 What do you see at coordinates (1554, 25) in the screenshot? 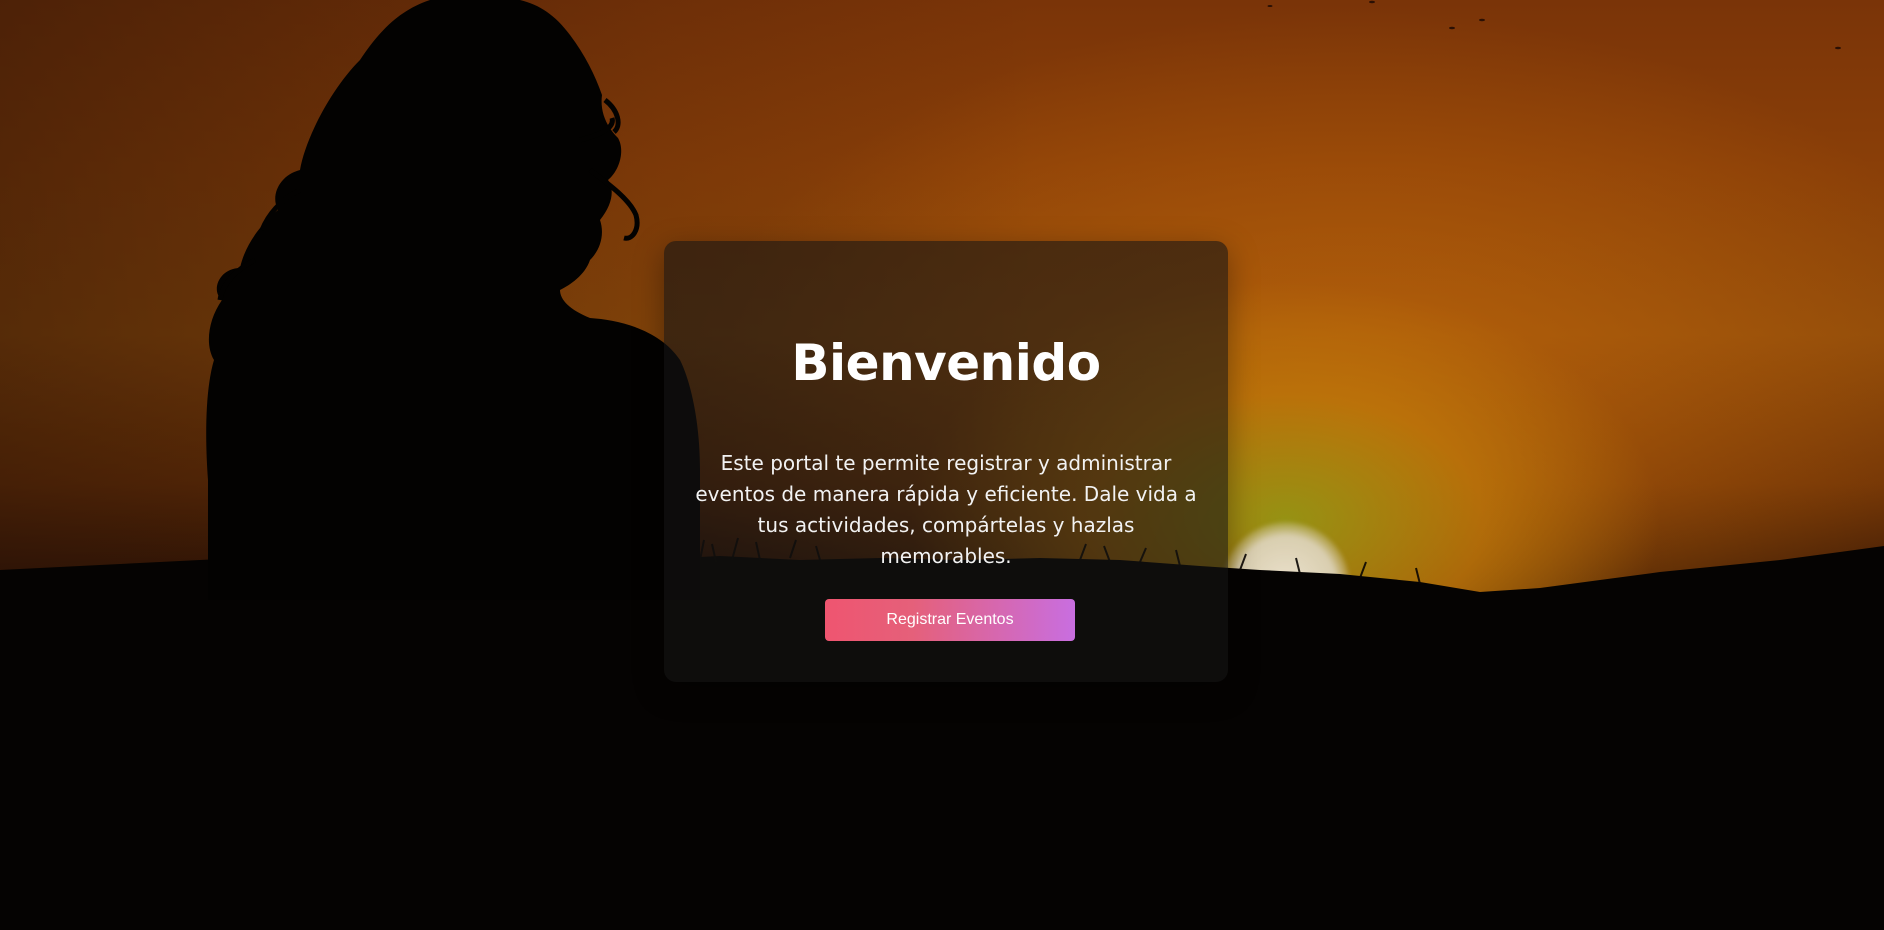
I see `birds` at bounding box center [1554, 25].